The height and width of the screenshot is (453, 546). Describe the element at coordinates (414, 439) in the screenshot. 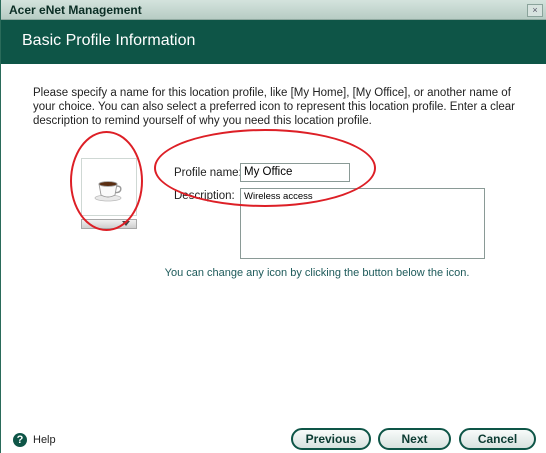

I see `next-button: Next` at that location.